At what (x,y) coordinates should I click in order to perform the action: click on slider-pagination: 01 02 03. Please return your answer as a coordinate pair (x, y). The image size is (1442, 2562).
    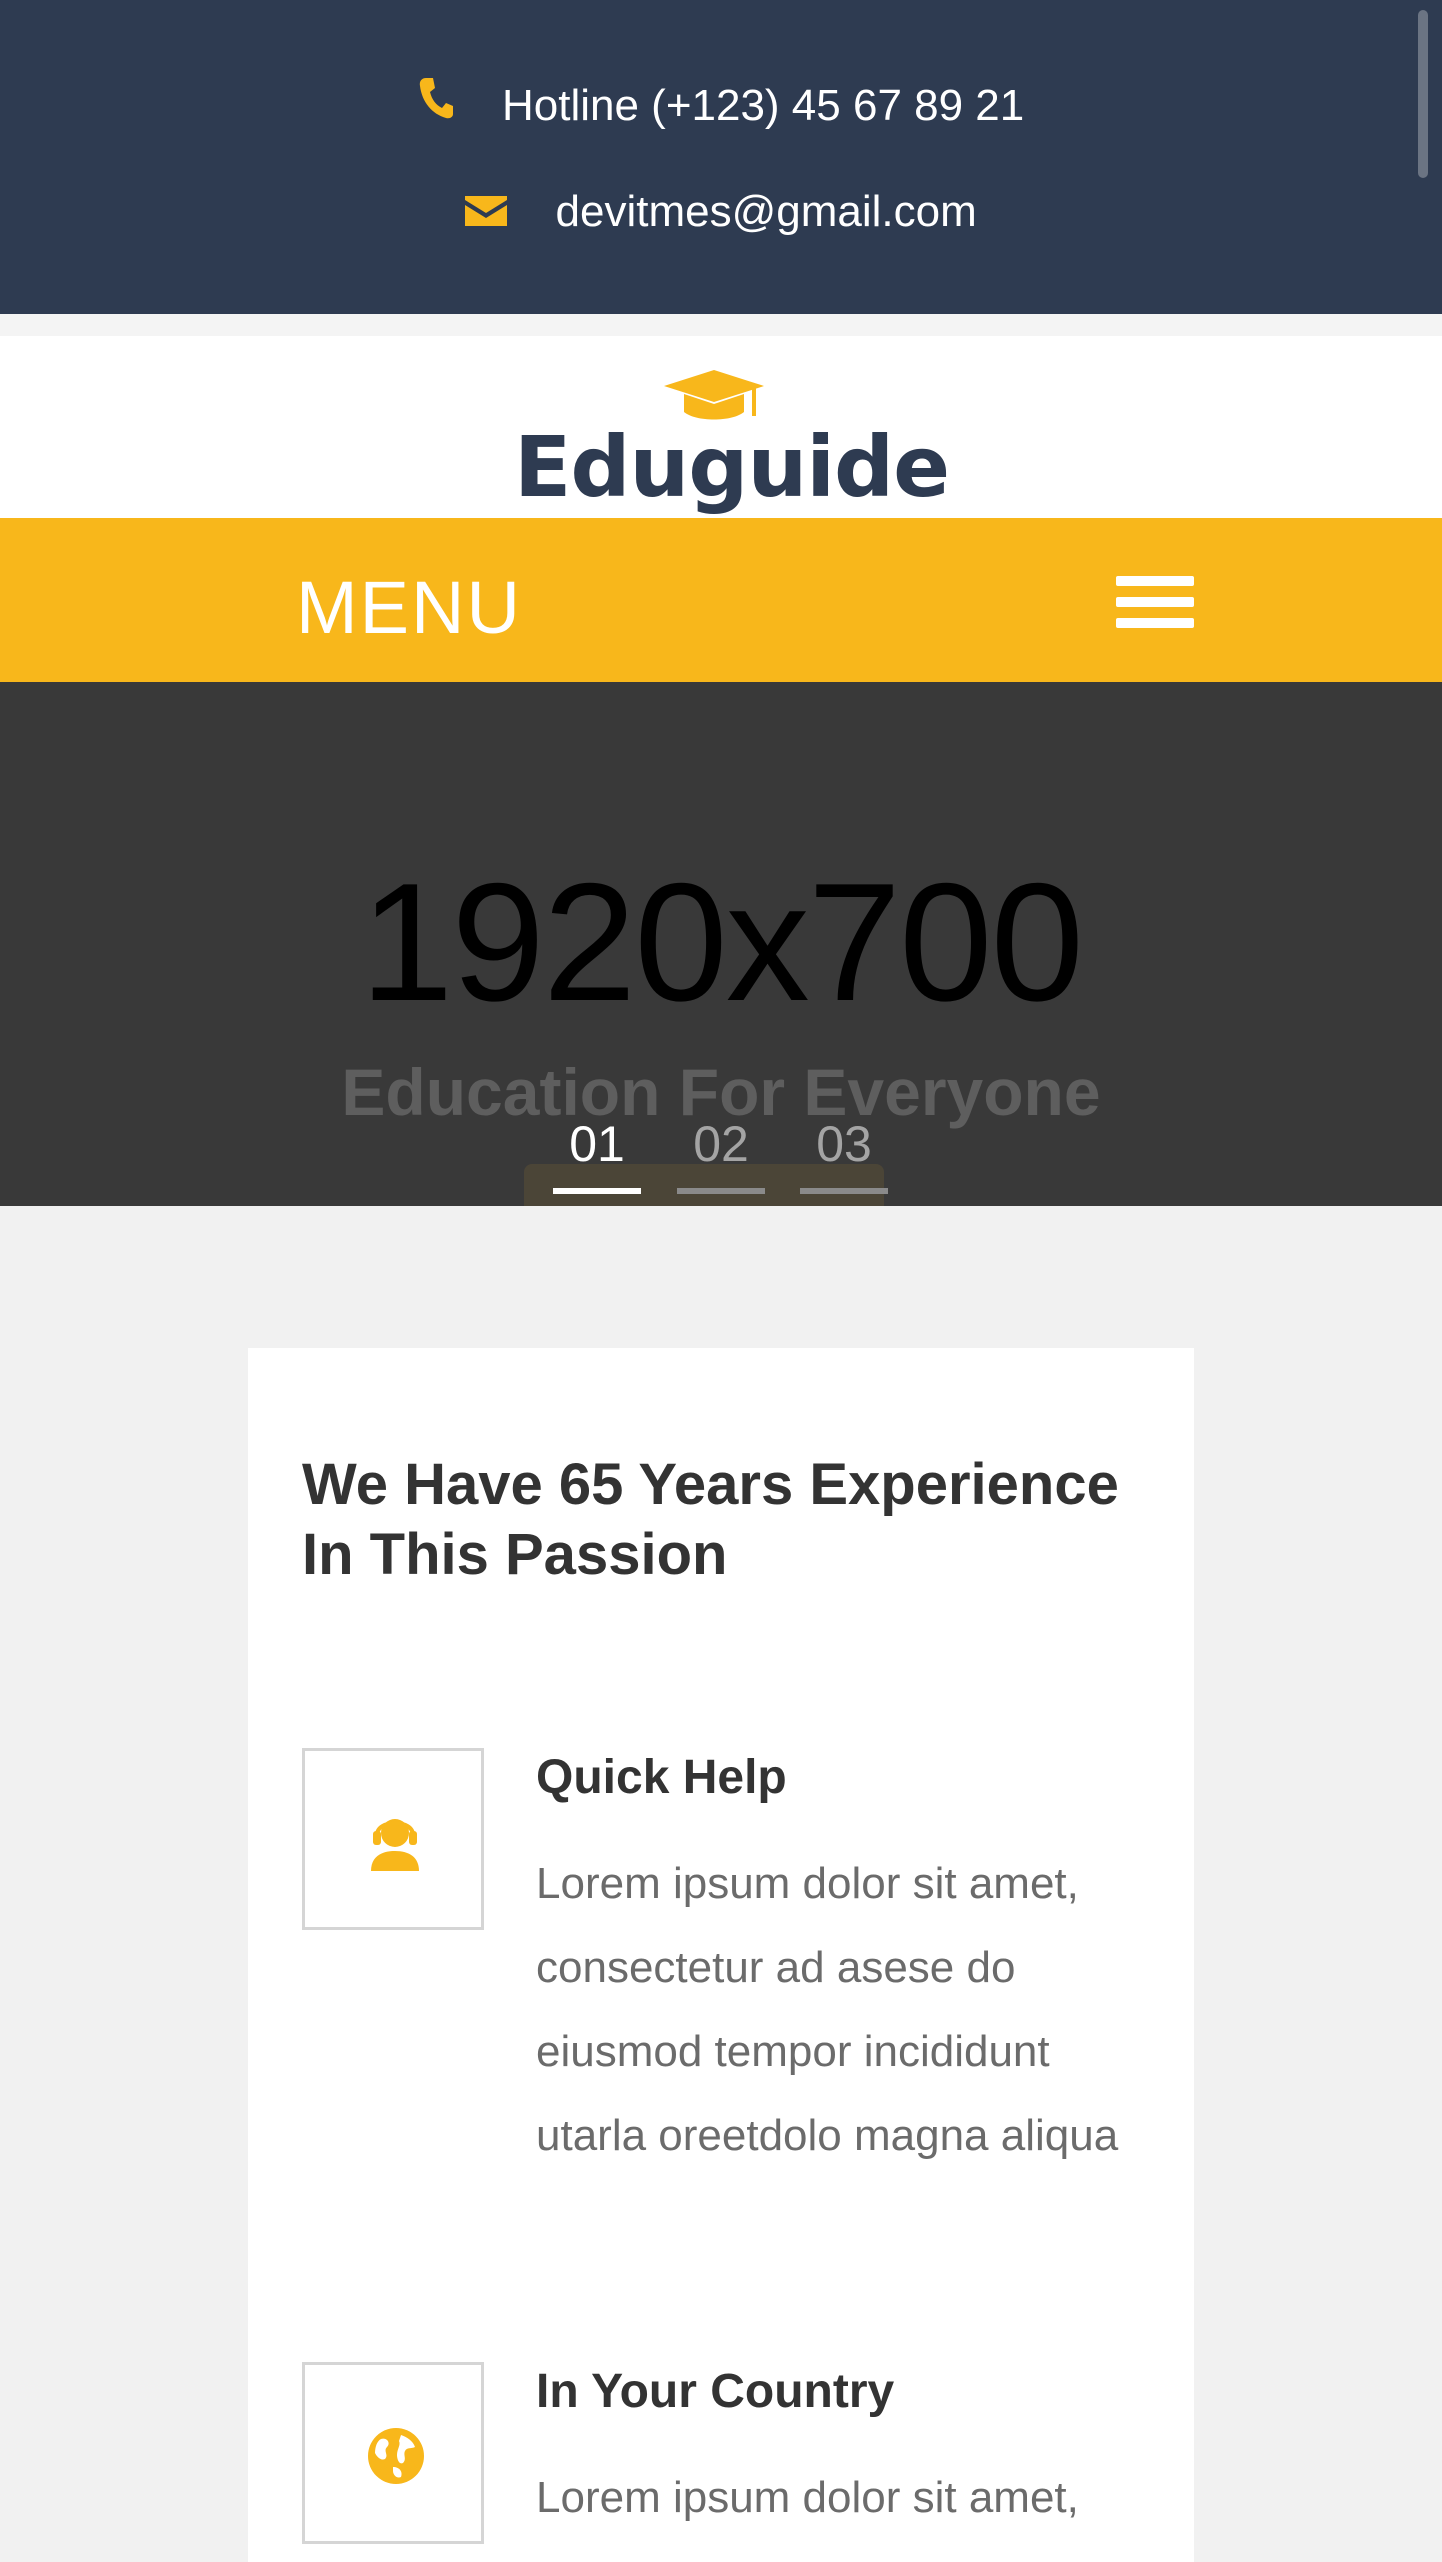
    Looking at the image, I should click on (721, 1154).